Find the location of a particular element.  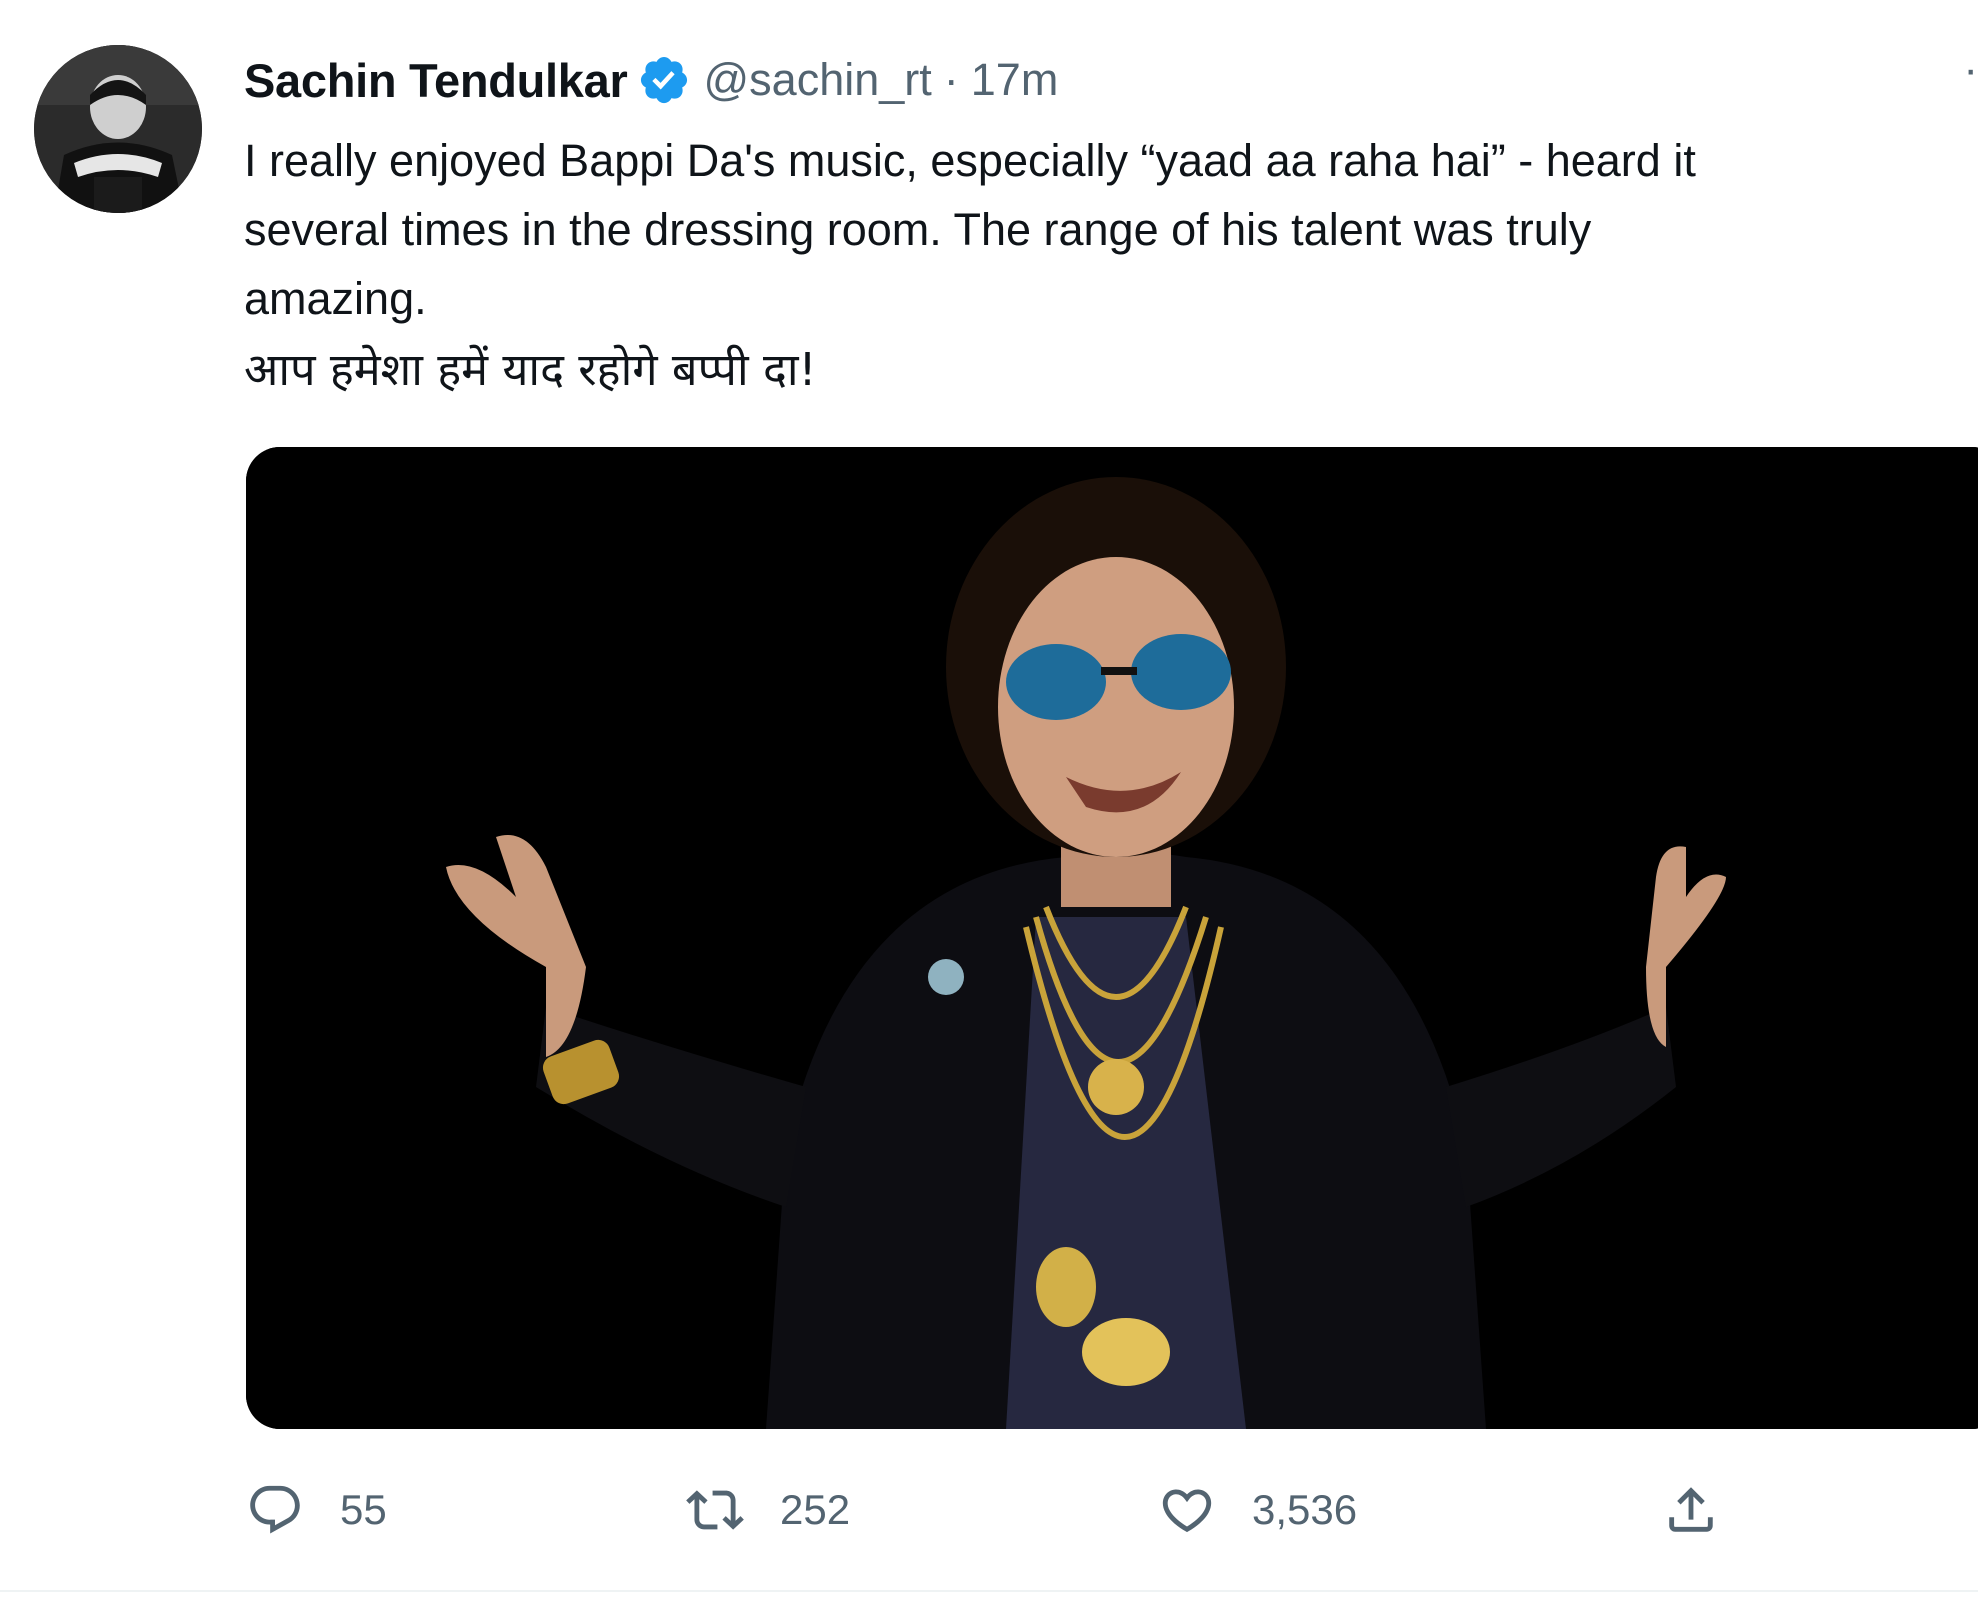

tweet-text-hindi: आप हमेशा हमें याद रहोगे बप्पी दा! is located at coordinates (530, 369).